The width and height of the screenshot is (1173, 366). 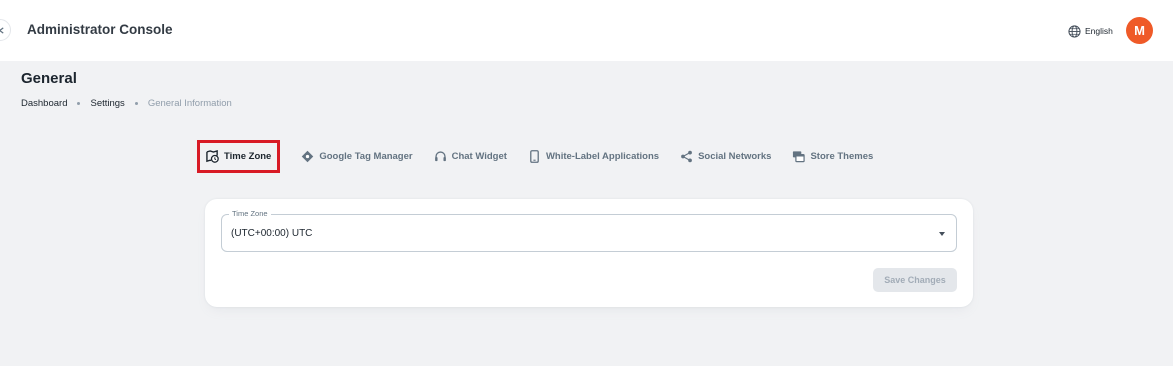 What do you see at coordinates (107, 103) in the screenshot?
I see `breadcrumb-settings: Settings` at bounding box center [107, 103].